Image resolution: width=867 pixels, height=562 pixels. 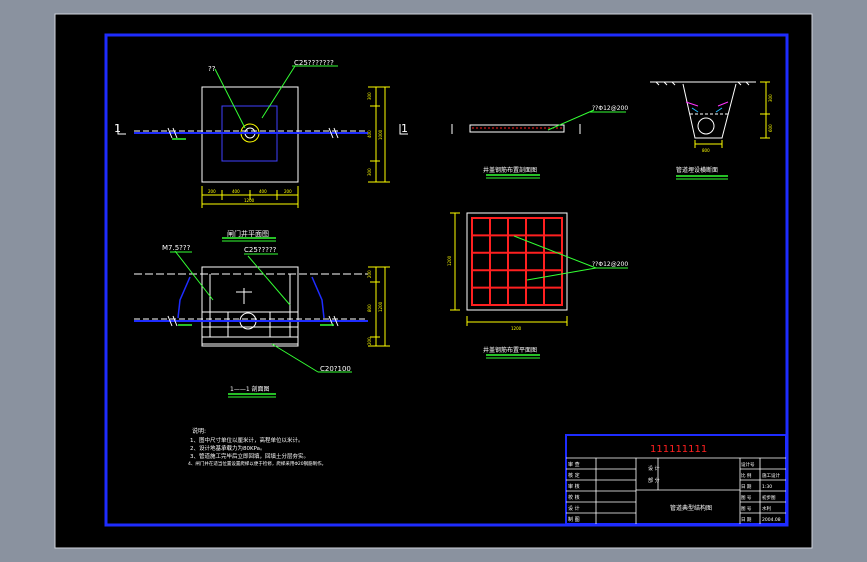 I want to click on cover-elev-title: 井盖钢筋布置剖面图, so click(x=510, y=170).